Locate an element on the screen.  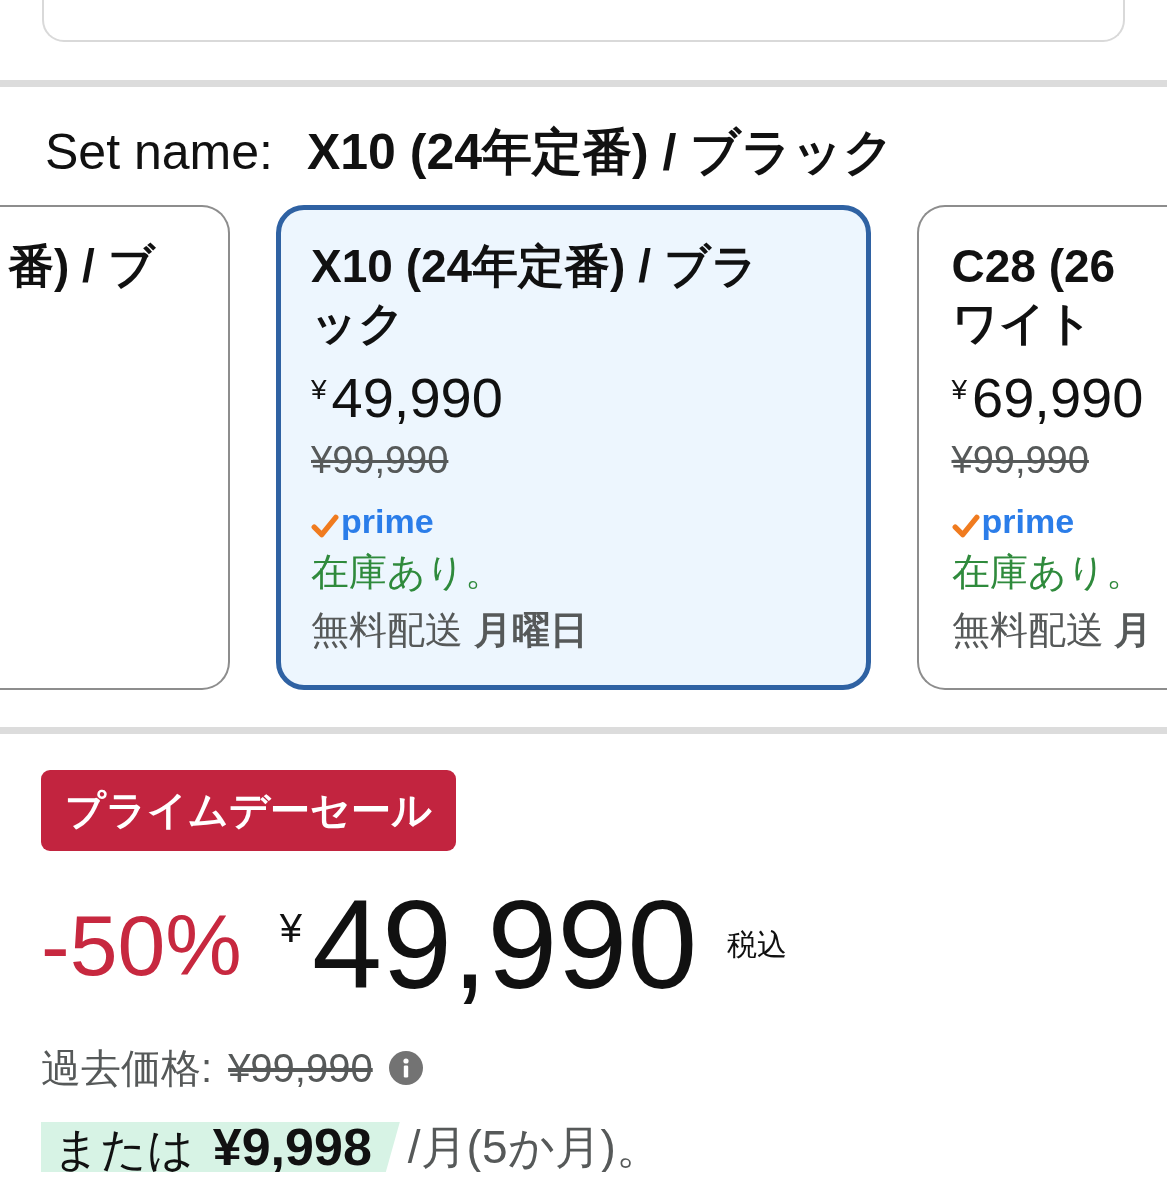
variant-title: 番) / ブ is located at coordinates (82, 266).